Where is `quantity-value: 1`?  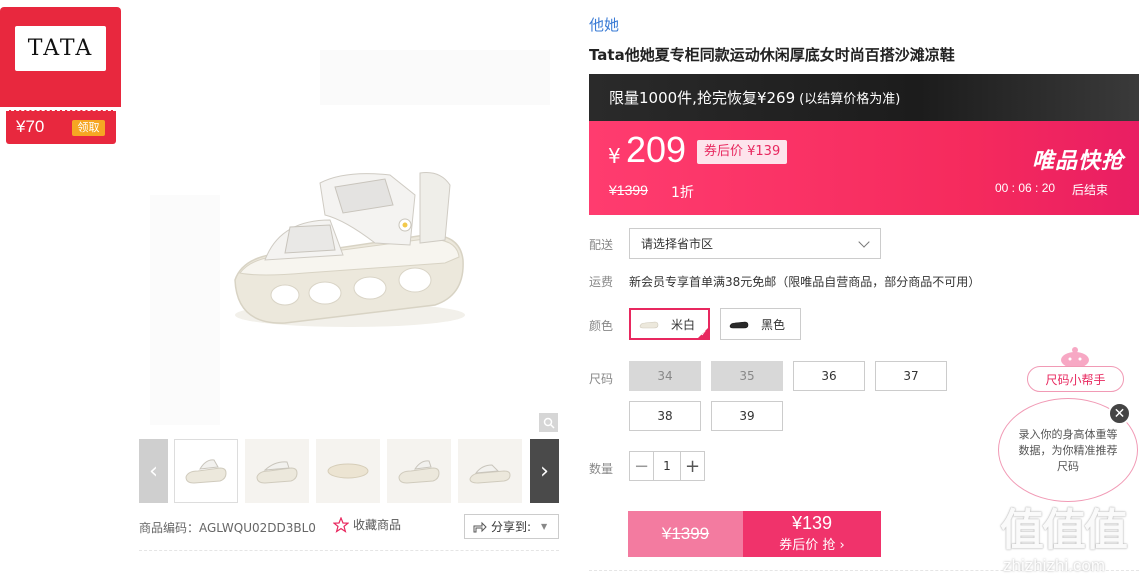
quantity-value: 1 is located at coordinates (667, 466).